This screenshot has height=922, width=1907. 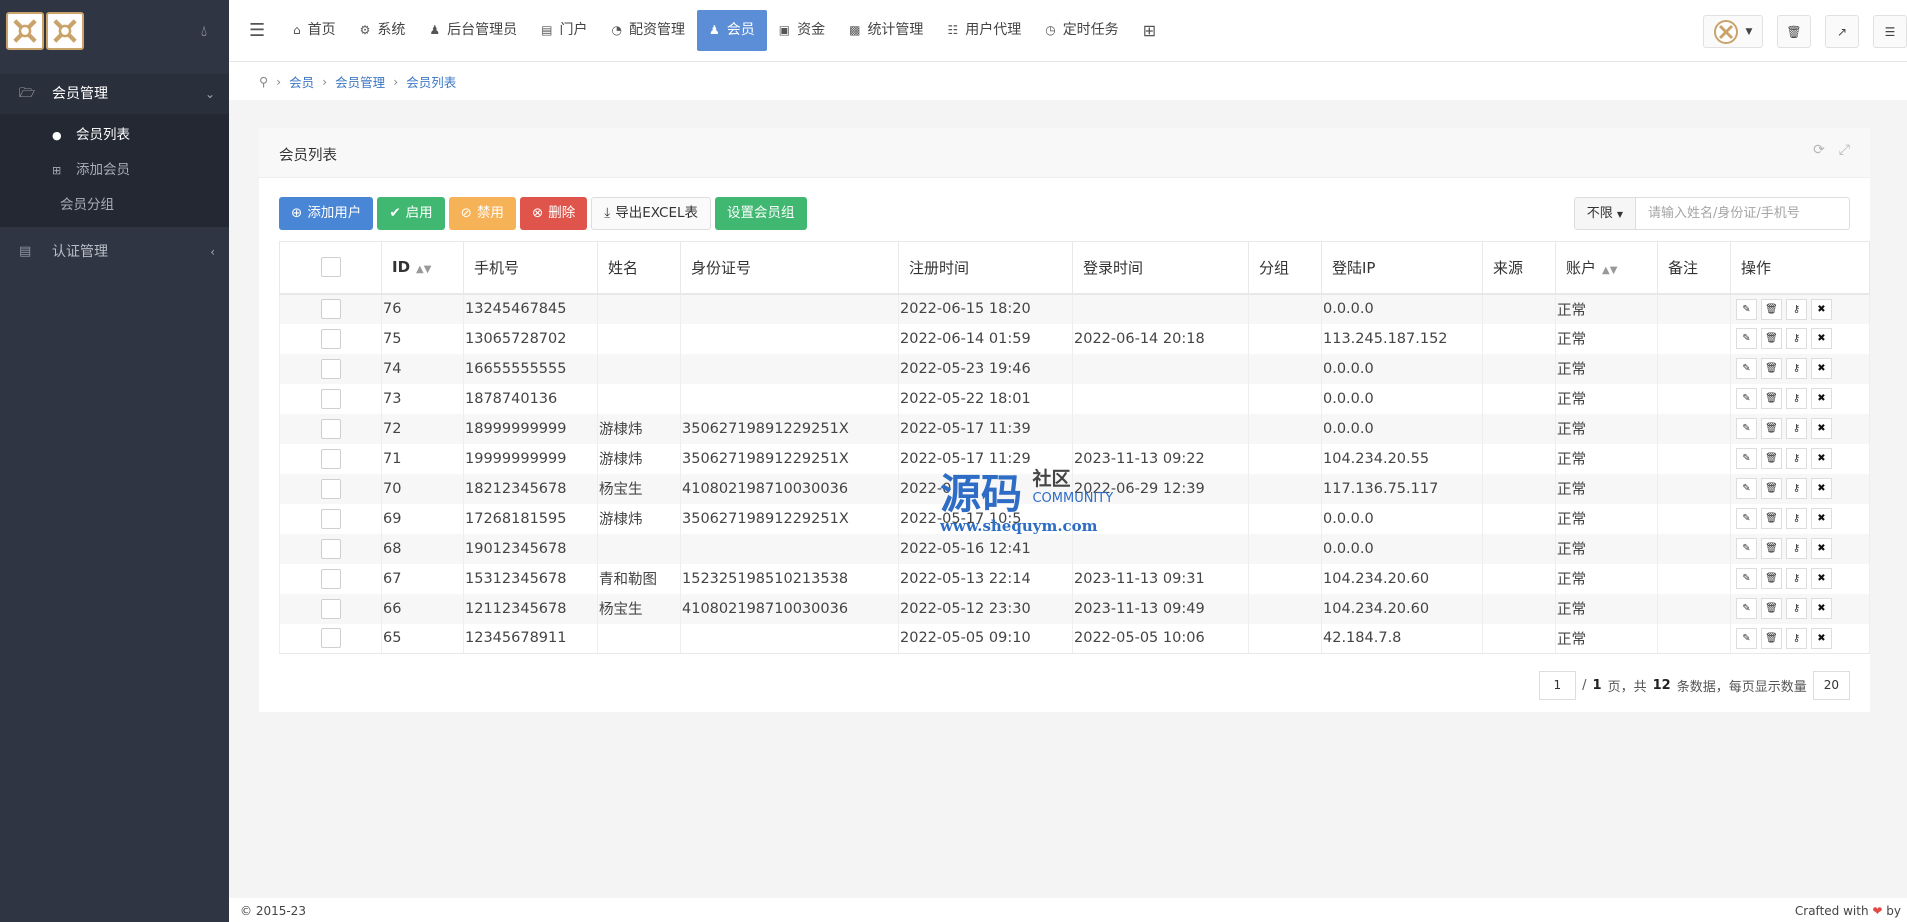 I want to click on nav-members: ♟ 会员, so click(x=731, y=30).